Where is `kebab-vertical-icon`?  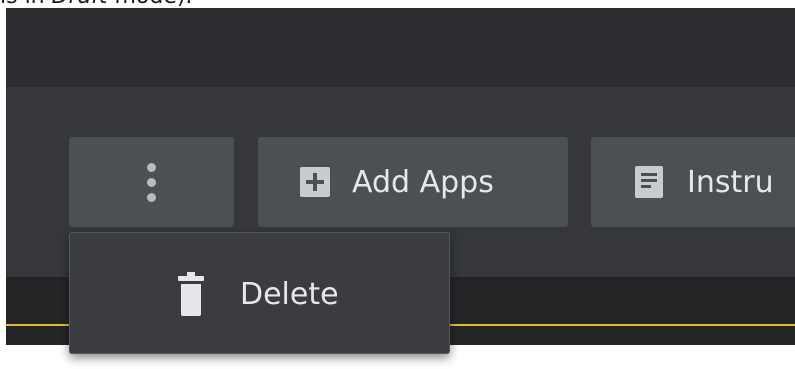
kebab-vertical-icon is located at coordinates (151, 182).